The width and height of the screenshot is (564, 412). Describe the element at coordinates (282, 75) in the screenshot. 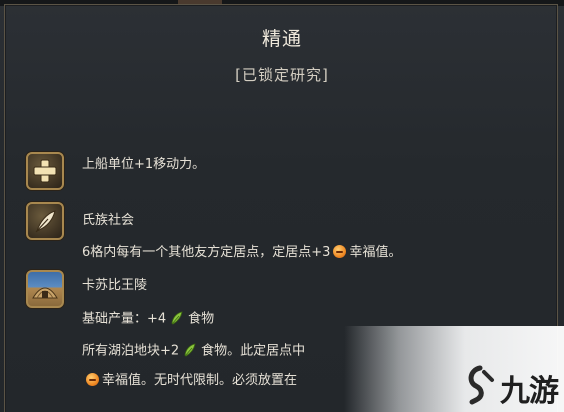

I see `tooltip-subtitle: [已锁定研究]` at that location.